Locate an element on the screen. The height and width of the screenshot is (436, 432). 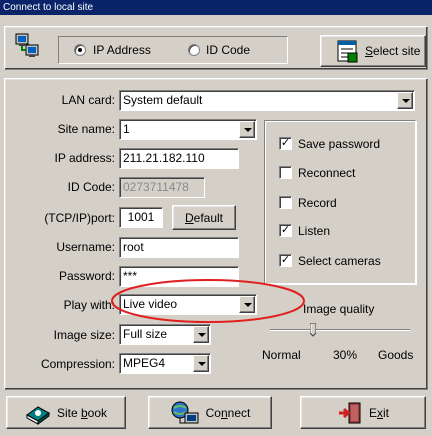
site-name-label: Site name: is located at coordinates (86, 129).